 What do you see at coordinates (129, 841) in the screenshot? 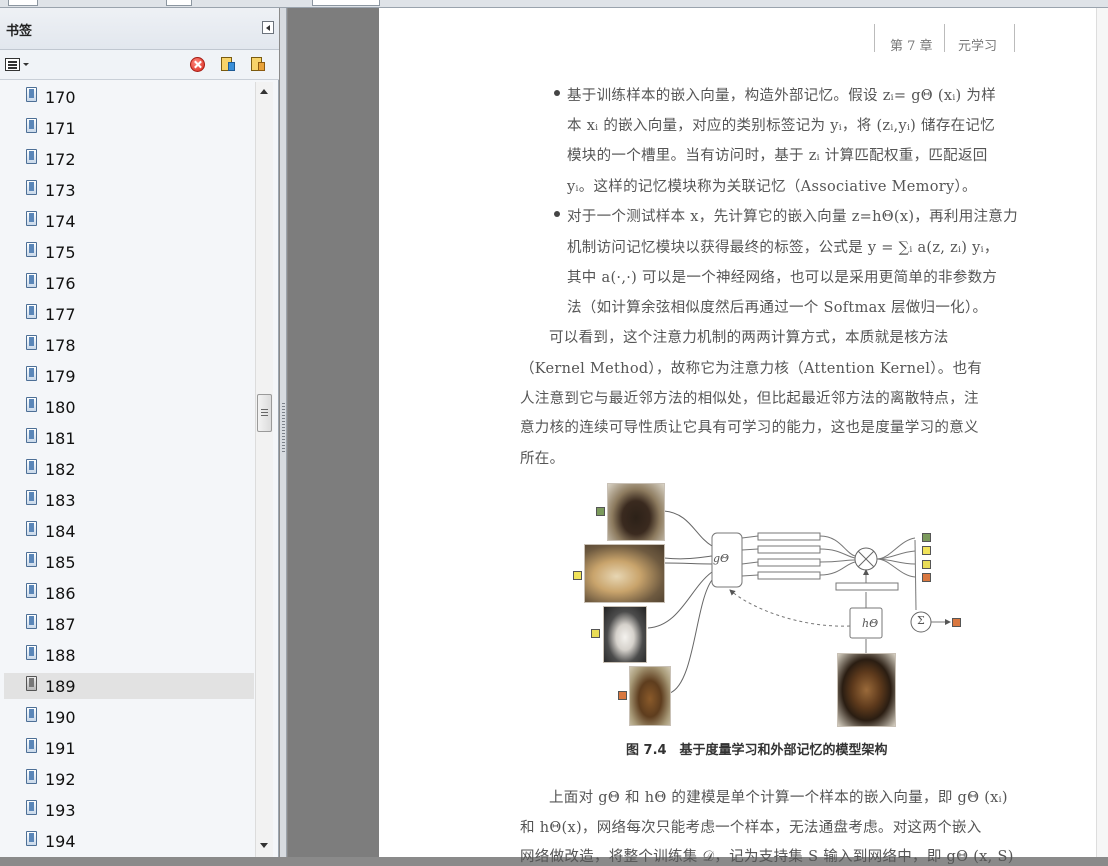
I see `bookmark-item: 194` at bounding box center [129, 841].